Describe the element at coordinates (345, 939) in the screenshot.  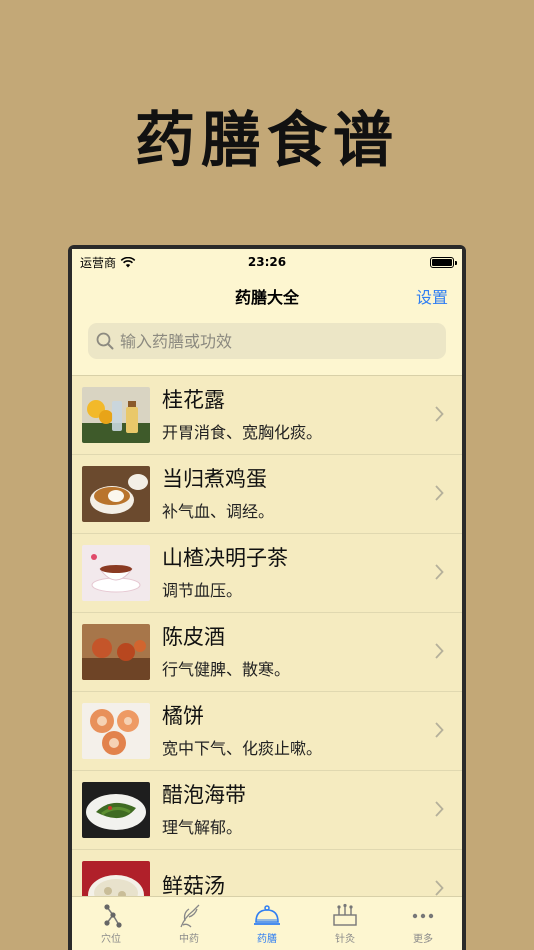
I see `tab-label: 针灸` at that location.